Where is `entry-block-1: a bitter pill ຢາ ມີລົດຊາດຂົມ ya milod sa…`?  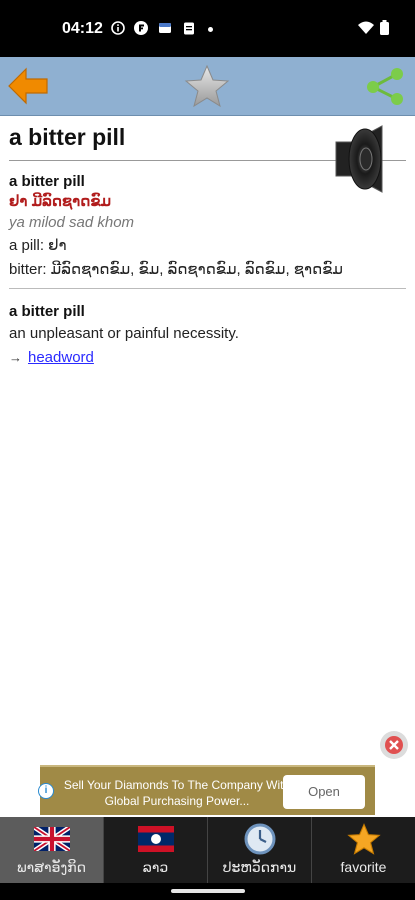 entry-block-1: a bitter pill ຢາ ມີລົດຊາດຂົມ ya milod sa… is located at coordinates (209, 227).